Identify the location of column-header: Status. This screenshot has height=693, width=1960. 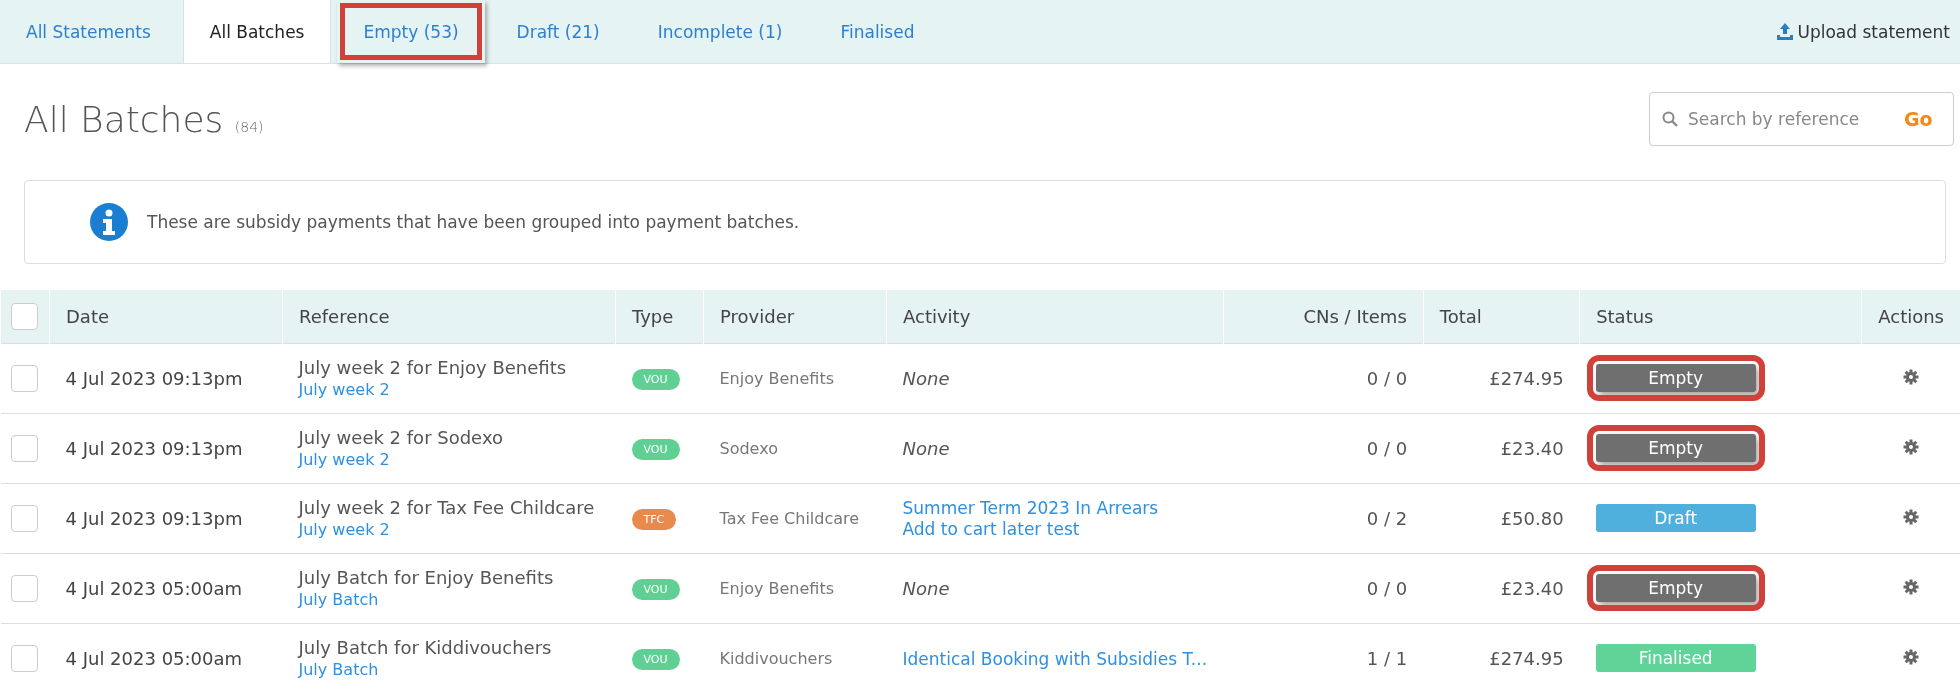
(1720, 316).